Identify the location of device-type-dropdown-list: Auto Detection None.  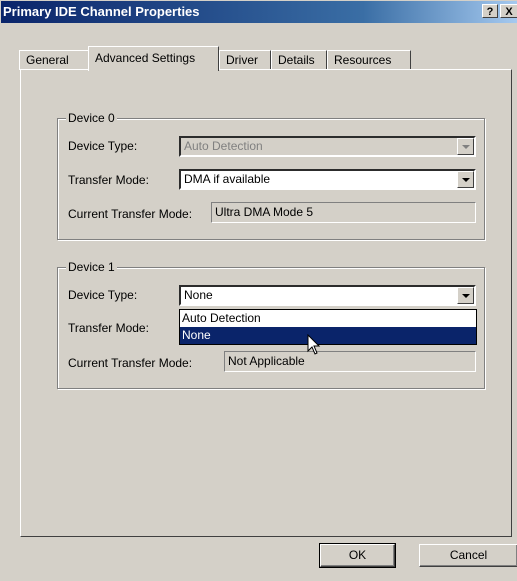
(328, 327).